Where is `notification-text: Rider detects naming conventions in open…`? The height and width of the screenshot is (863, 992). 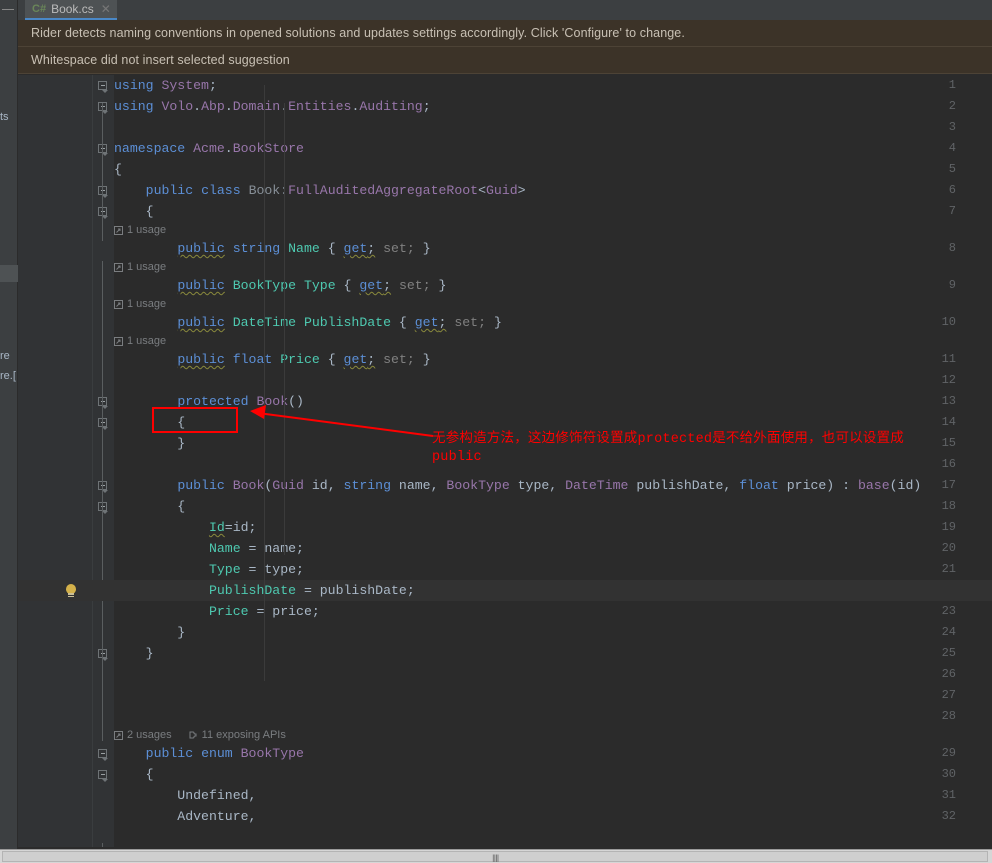
notification-text: Rider detects naming conventions in open… is located at coordinates (358, 33).